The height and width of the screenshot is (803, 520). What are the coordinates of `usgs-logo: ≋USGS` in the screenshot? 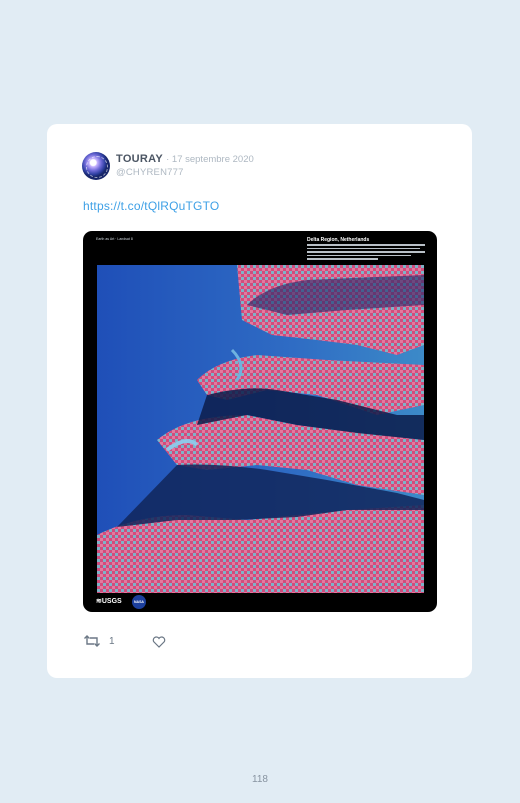 It's located at (109, 601).